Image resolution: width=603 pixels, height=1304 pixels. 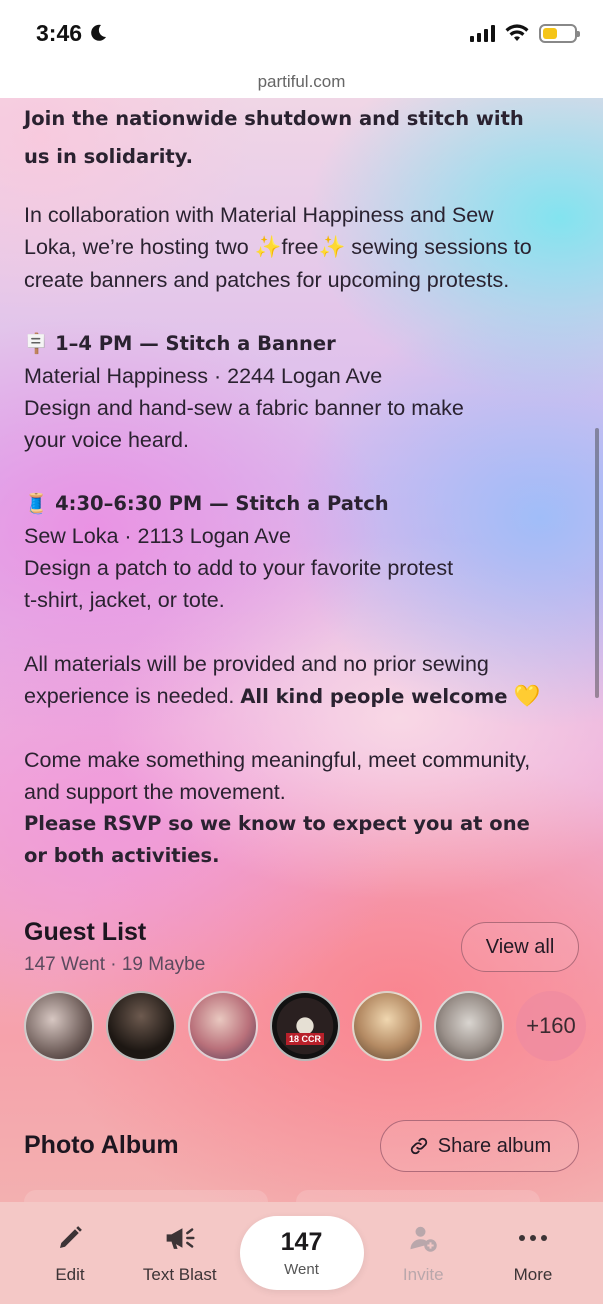 What do you see at coordinates (106, 440) in the screenshot?
I see `session-1-desc: your voice heard.` at bounding box center [106, 440].